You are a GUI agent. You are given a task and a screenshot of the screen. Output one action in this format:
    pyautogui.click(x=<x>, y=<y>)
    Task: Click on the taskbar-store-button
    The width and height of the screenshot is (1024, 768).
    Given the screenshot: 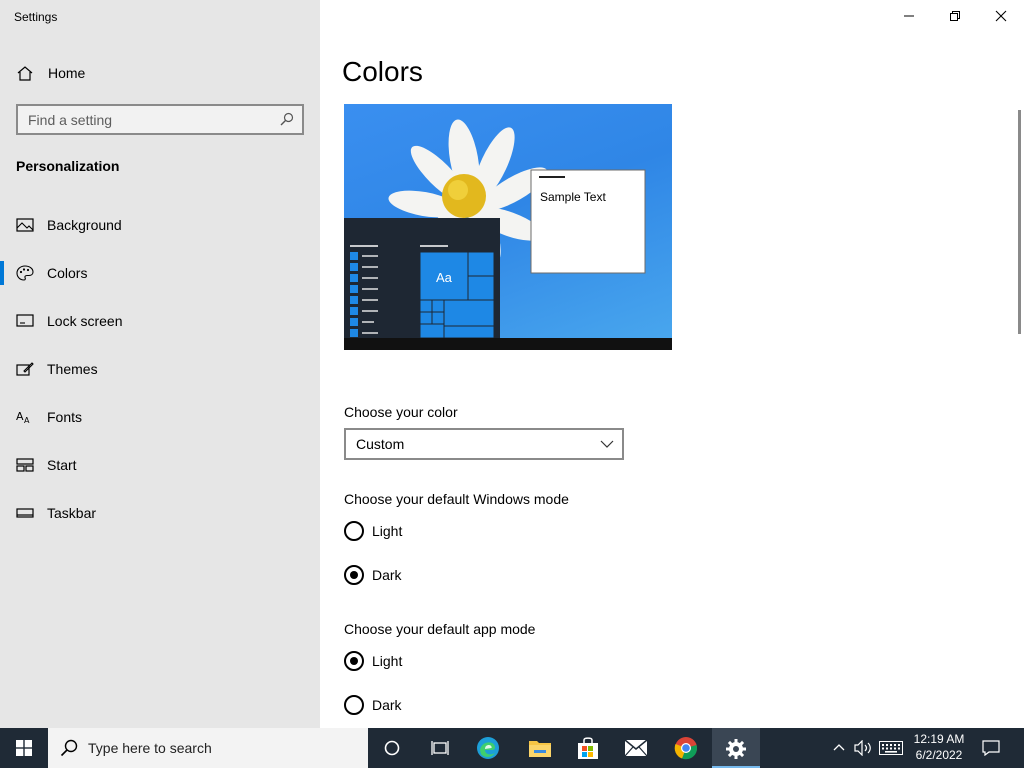 What is the action you would take?
    pyautogui.click(x=588, y=748)
    